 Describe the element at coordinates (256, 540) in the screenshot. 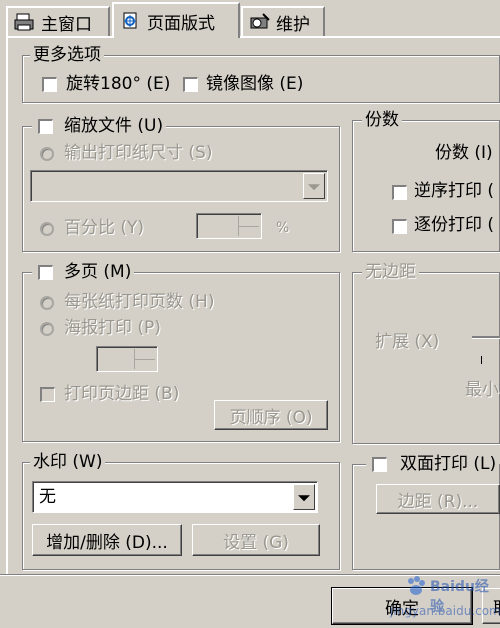

I see `watermark-settings-button: 设置 (G)` at that location.